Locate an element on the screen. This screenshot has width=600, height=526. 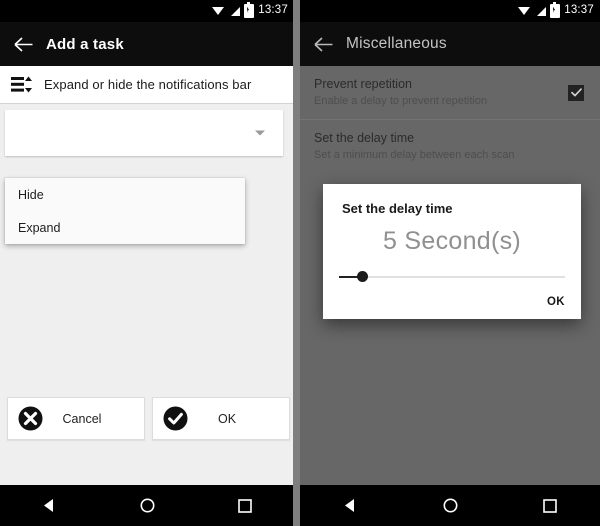
task-header-card: Expand or hide the notifications bar is located at coordinates (147, 85).